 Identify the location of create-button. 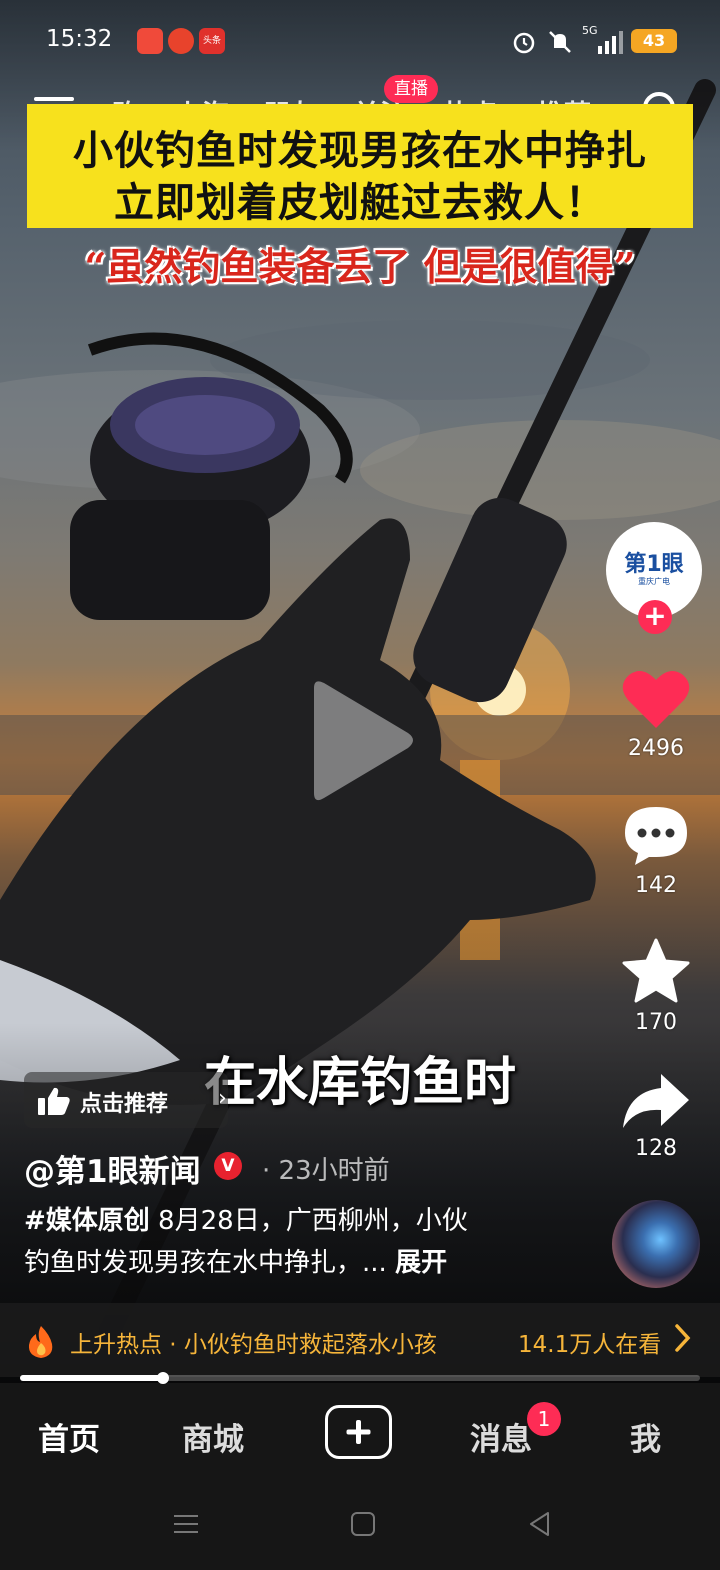
(358, 1432).